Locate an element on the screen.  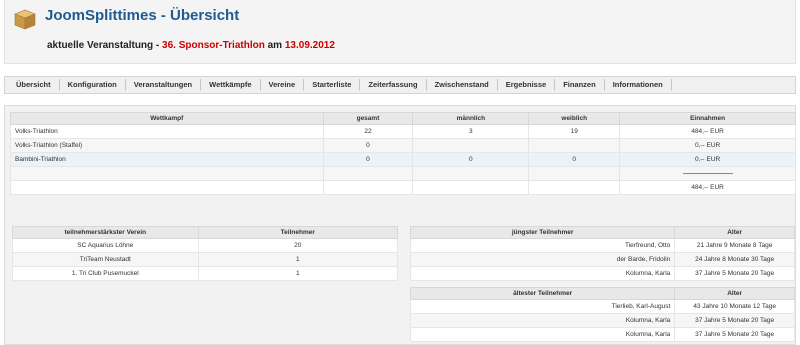
male-count is located at coordinates (471, 145).